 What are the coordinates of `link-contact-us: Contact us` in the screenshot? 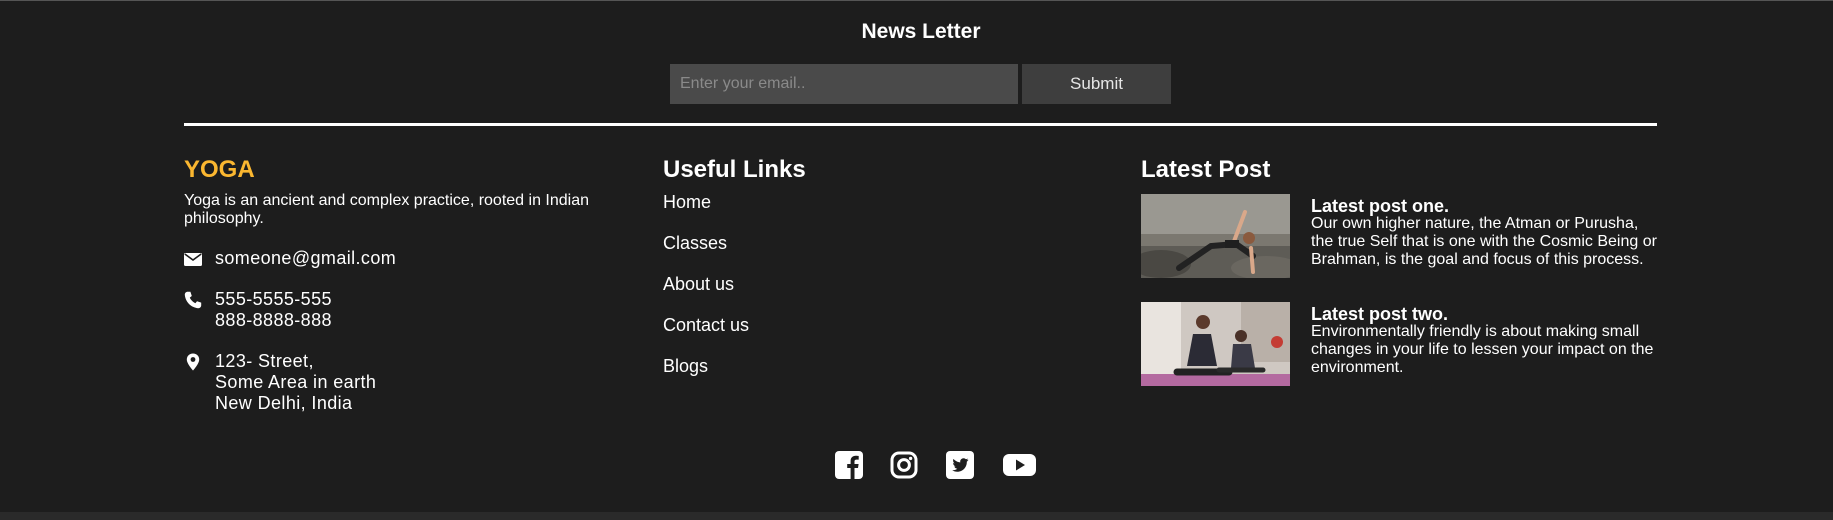 It's located at (863, 325).